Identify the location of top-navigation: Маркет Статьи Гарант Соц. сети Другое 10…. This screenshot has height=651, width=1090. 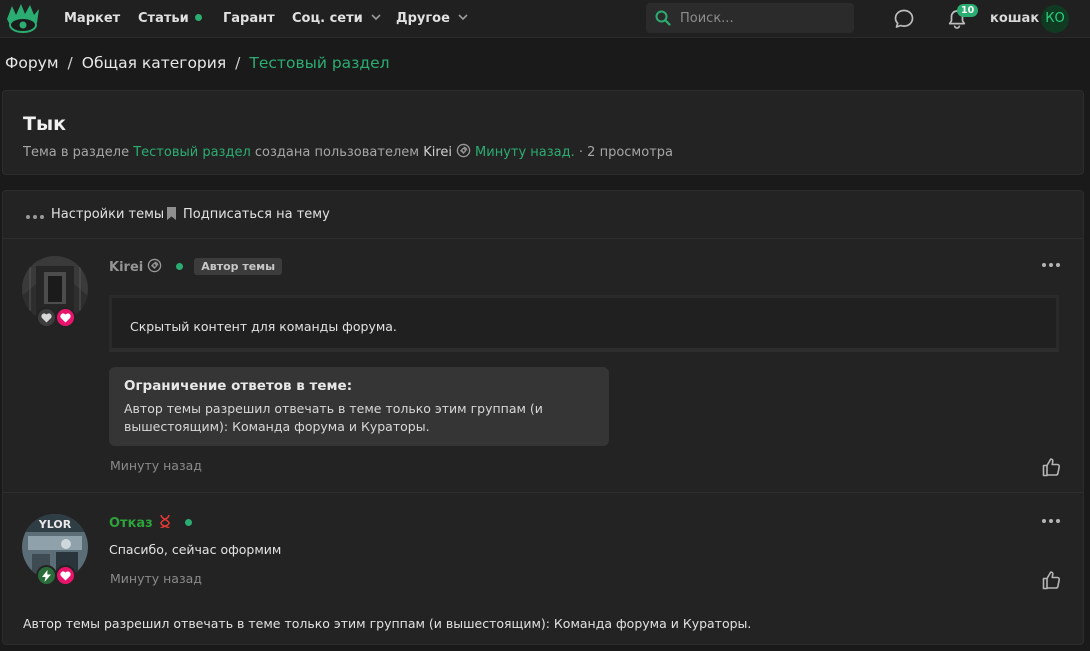
(545, 19).